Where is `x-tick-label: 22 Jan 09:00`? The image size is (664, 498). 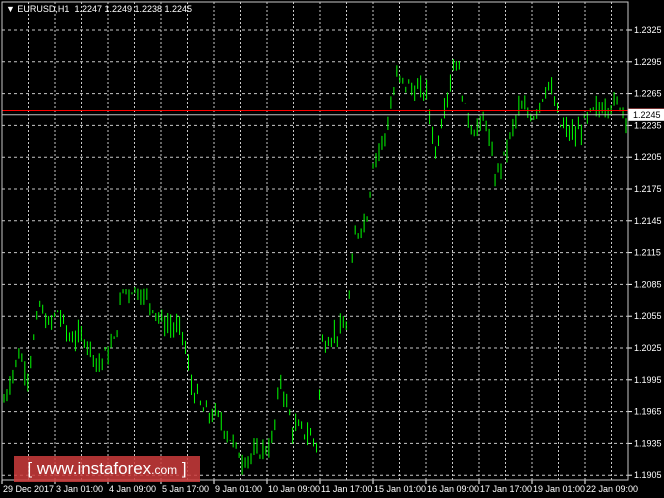 x-tick-label: 22 Jan 09:00 is located at coordinates (612, 489).